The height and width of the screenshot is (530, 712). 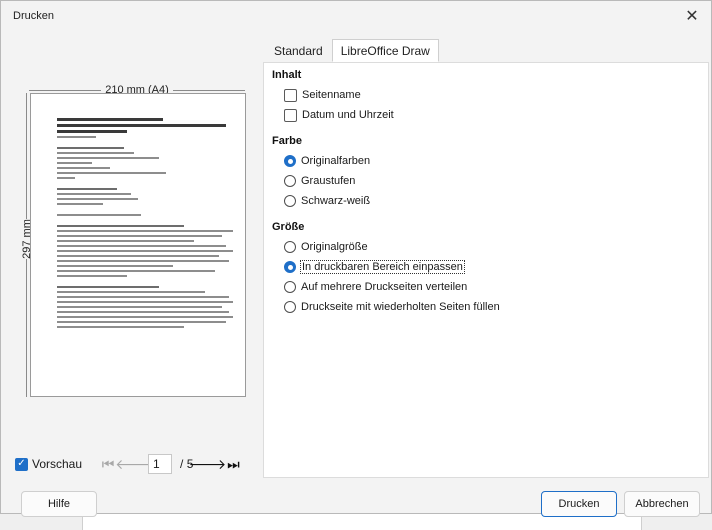 I want to click on close-icon: ✕, so click(x=692, y=16).